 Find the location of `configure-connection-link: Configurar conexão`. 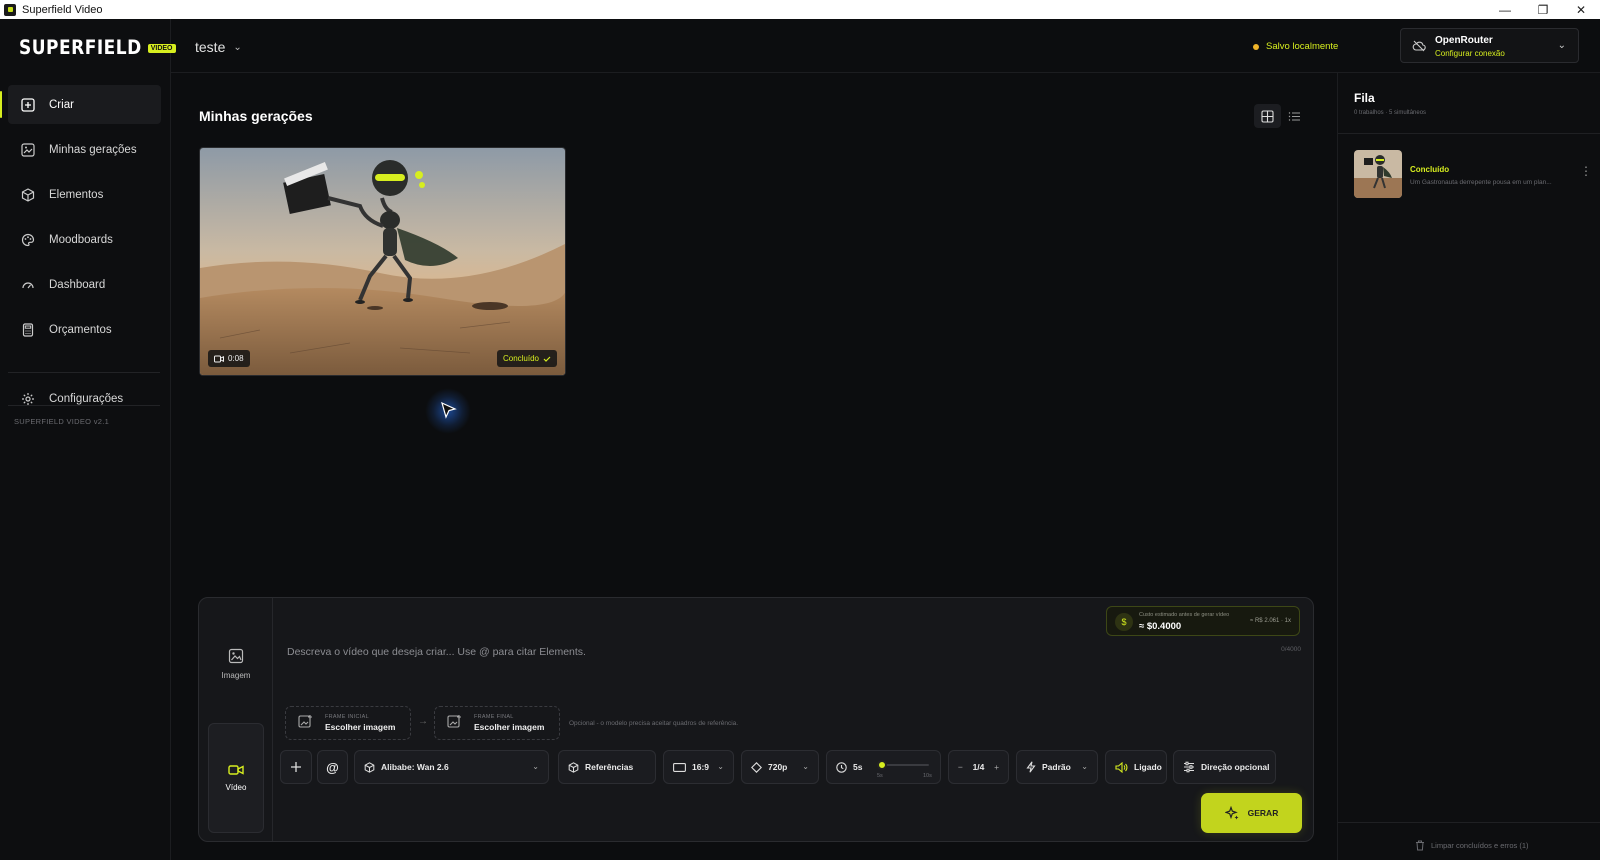

configure-connection-link: Configurar conexão is located at coordinates (1470, 53).